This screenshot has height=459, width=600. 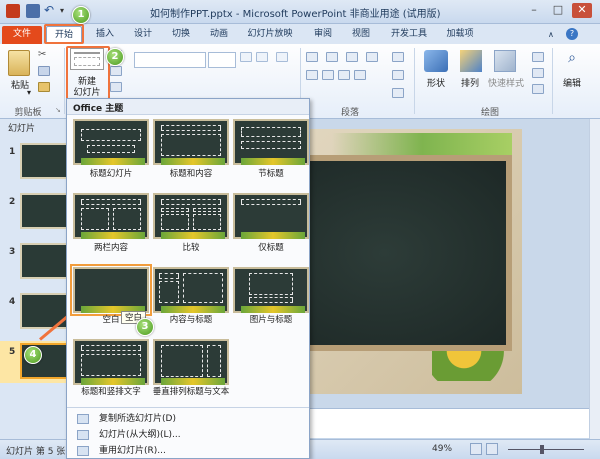 I want to click on layout-title-slide, so click(x=111, y=142).